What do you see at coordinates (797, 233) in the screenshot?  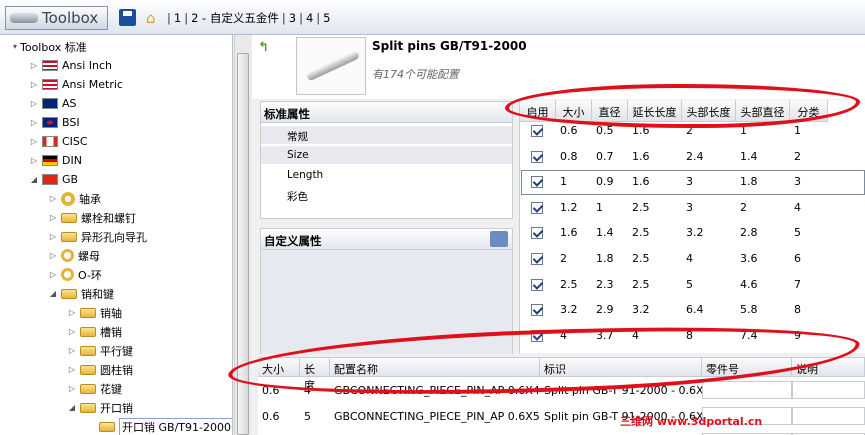 I see `size-grid-cell: 5` at bounding box center [797, 233].